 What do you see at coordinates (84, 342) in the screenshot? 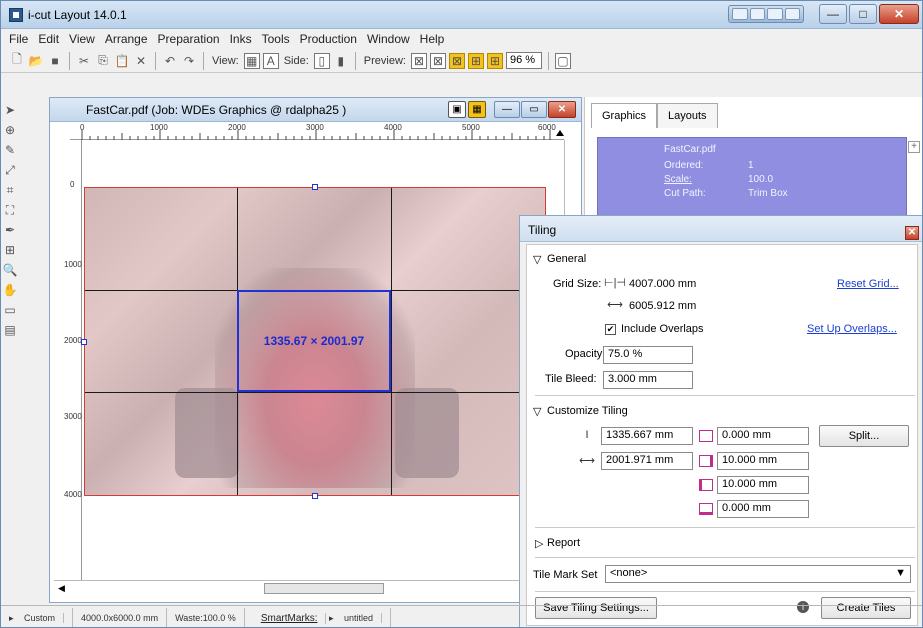
I see `resize-handle-left` at bounding box center [84, 342].